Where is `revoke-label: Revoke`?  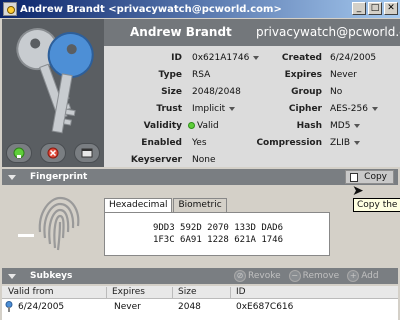 revoke-label: Revoke is located at coordinates (264, 276).